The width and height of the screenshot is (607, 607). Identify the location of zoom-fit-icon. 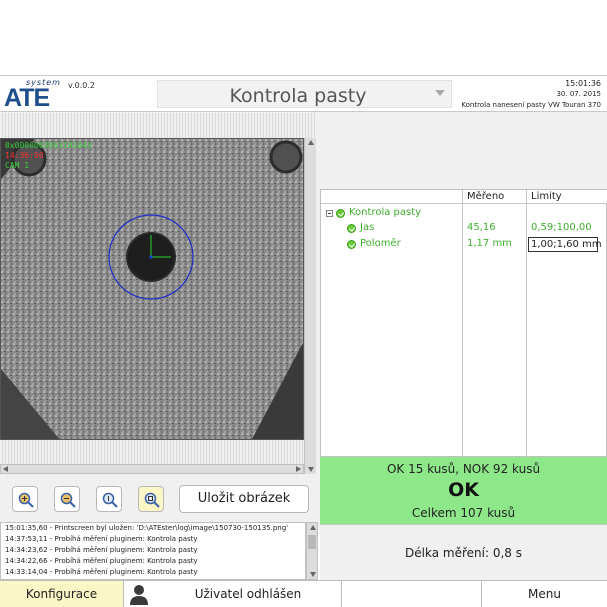
(110, 500).